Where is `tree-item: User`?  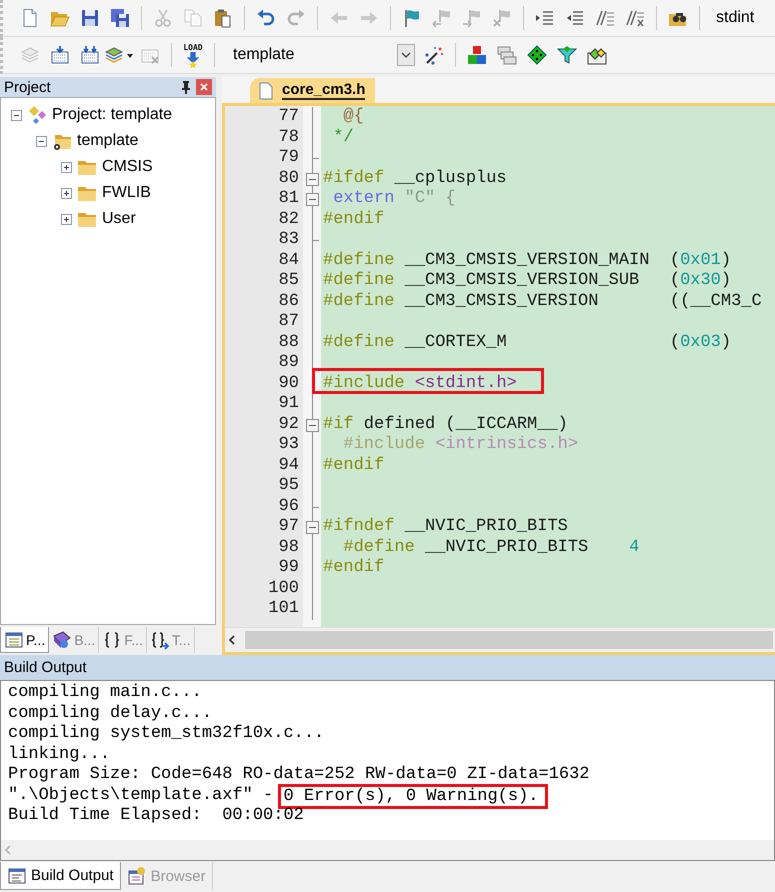 tree-item: User is located at coordinates (119, 219).